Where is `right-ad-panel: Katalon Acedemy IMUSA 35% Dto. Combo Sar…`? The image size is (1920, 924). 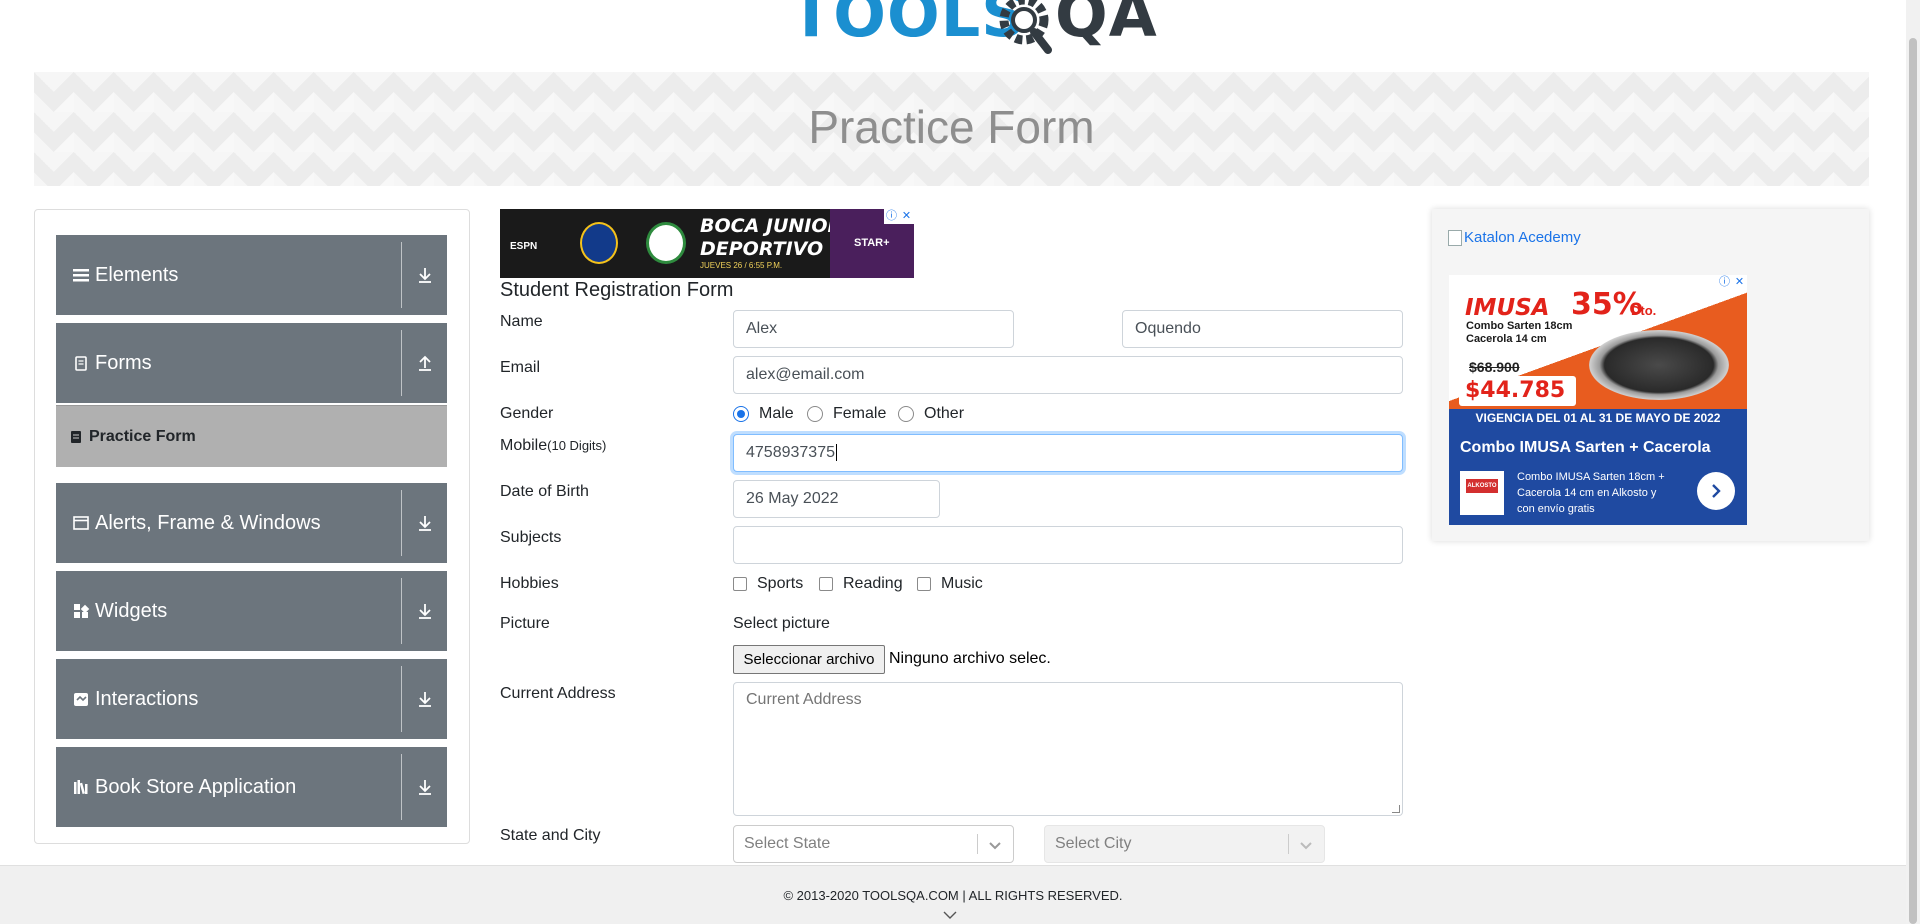
right-ad-panel: Katalon Acedemy IMUSA 35% Dto. Combo Sar… is located at coordinates (1650, 375).